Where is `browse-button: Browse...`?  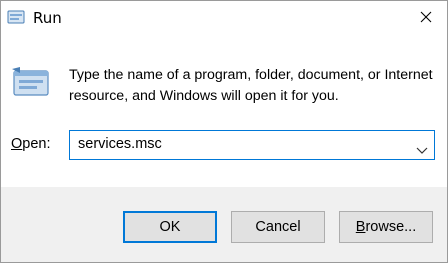 browse-button: Browse... is located at coordinates (386, 227).